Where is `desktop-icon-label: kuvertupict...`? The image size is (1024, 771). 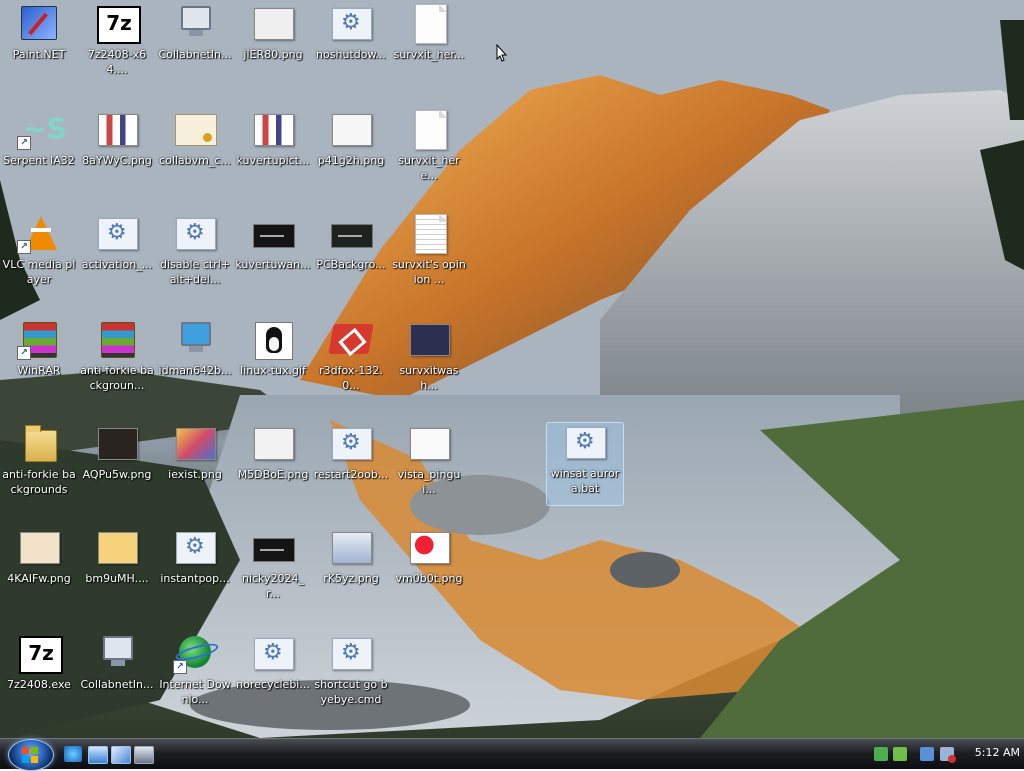 desktop-icon-label: kuvertupict... is located at coordinates (273, 160).